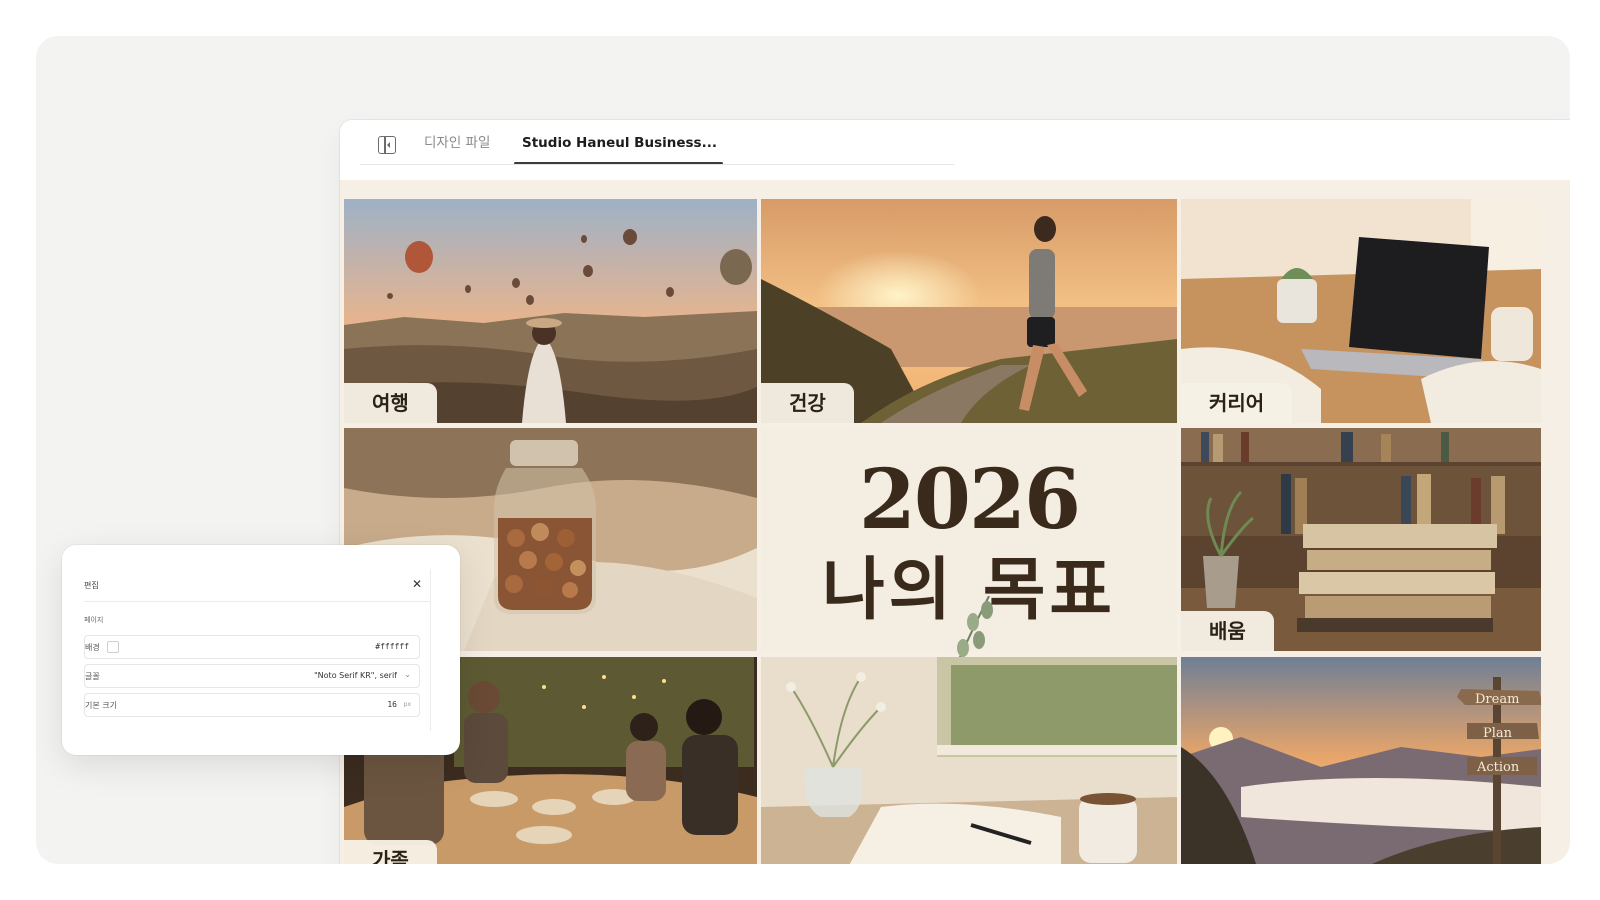  What do you see at coordinates (252, 676) in the screenshot?
I see `font-family-select: 글꼴 "Noto Serif KR", serif ⌄` at bounding box center [252, 676].